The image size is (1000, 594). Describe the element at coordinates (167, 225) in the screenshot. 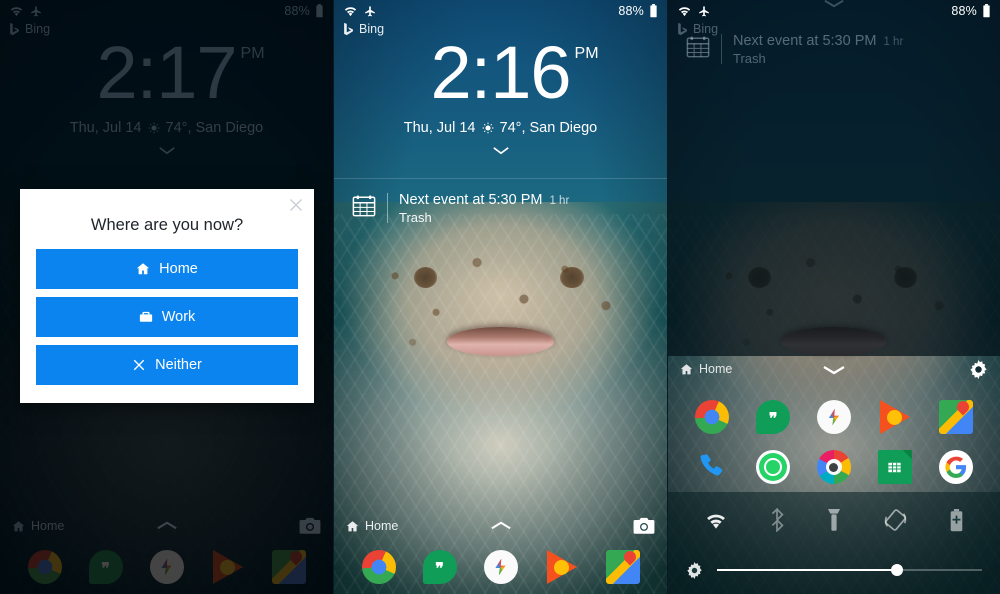

I see `dialog-title: Where are you now?` at that location.